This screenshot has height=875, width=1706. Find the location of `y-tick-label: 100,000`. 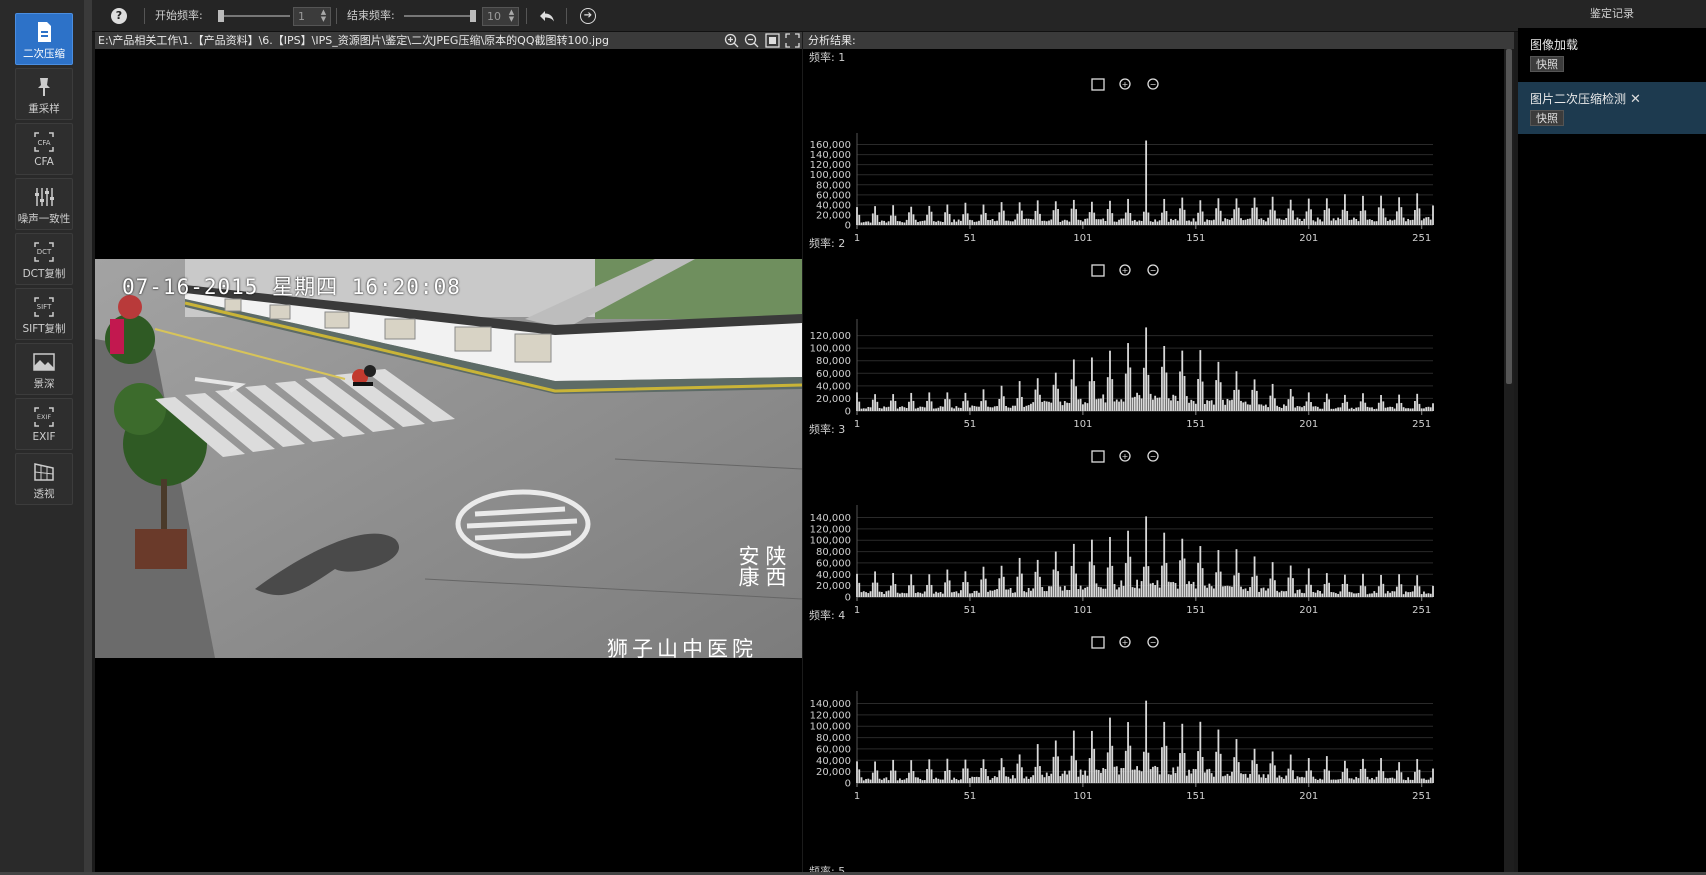

y-tick-label: 100,000 is located at coordinates (830, 541).